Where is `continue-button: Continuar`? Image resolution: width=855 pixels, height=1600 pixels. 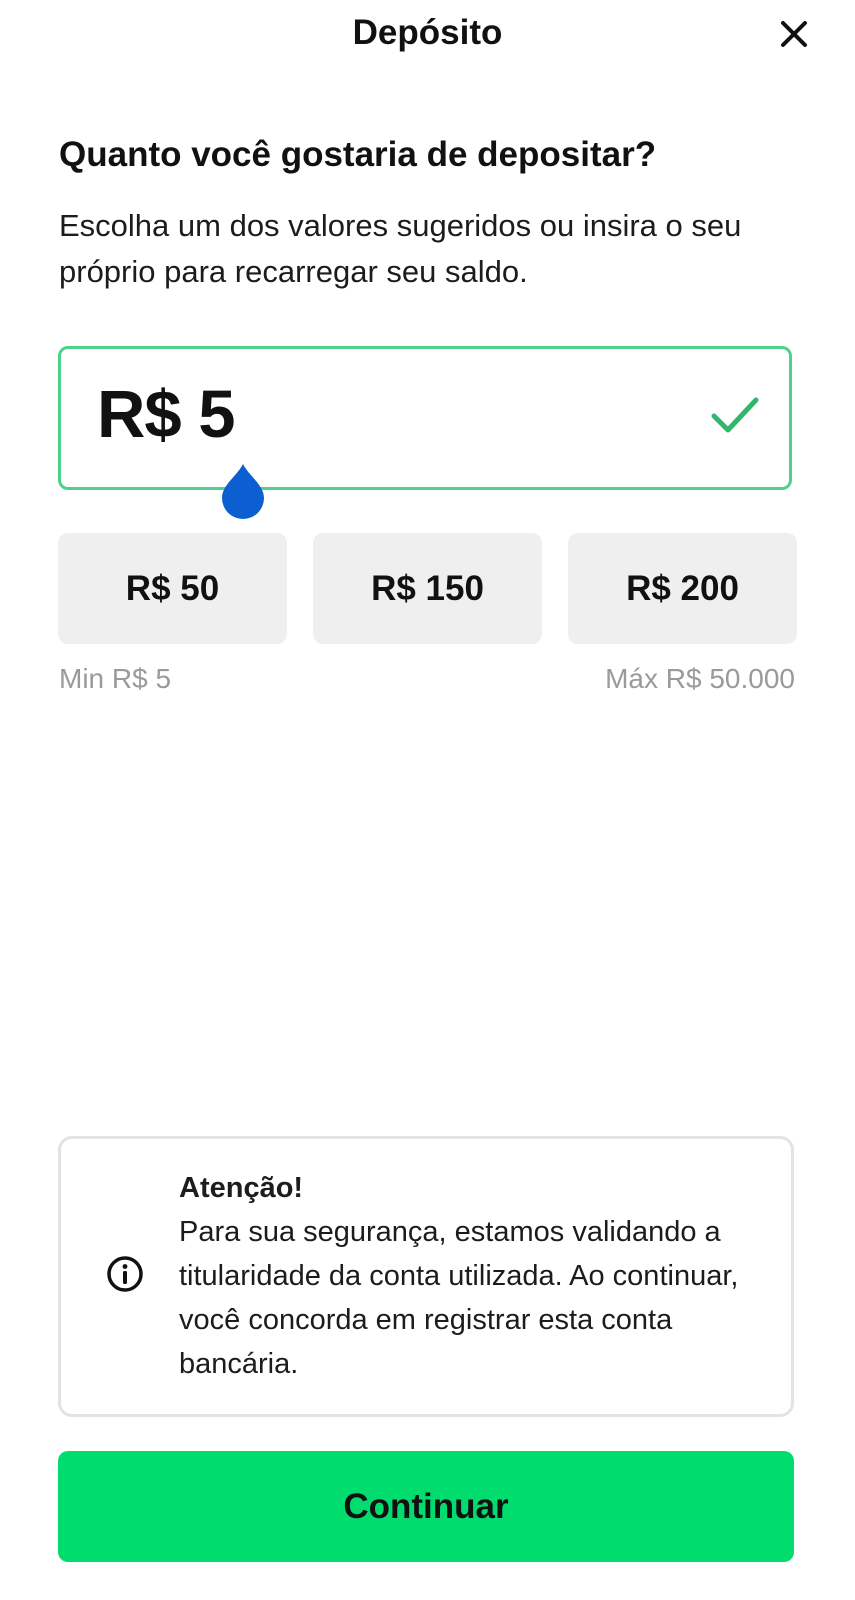 continue-button: Continuar is located at coordinates (426, 1506).